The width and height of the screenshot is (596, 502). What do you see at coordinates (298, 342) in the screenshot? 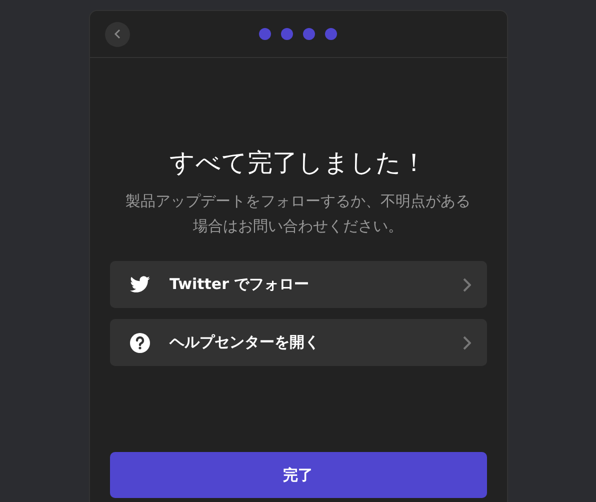
I see `link-item: ヘルプセンターを開く` at bounding box center [298, 342].